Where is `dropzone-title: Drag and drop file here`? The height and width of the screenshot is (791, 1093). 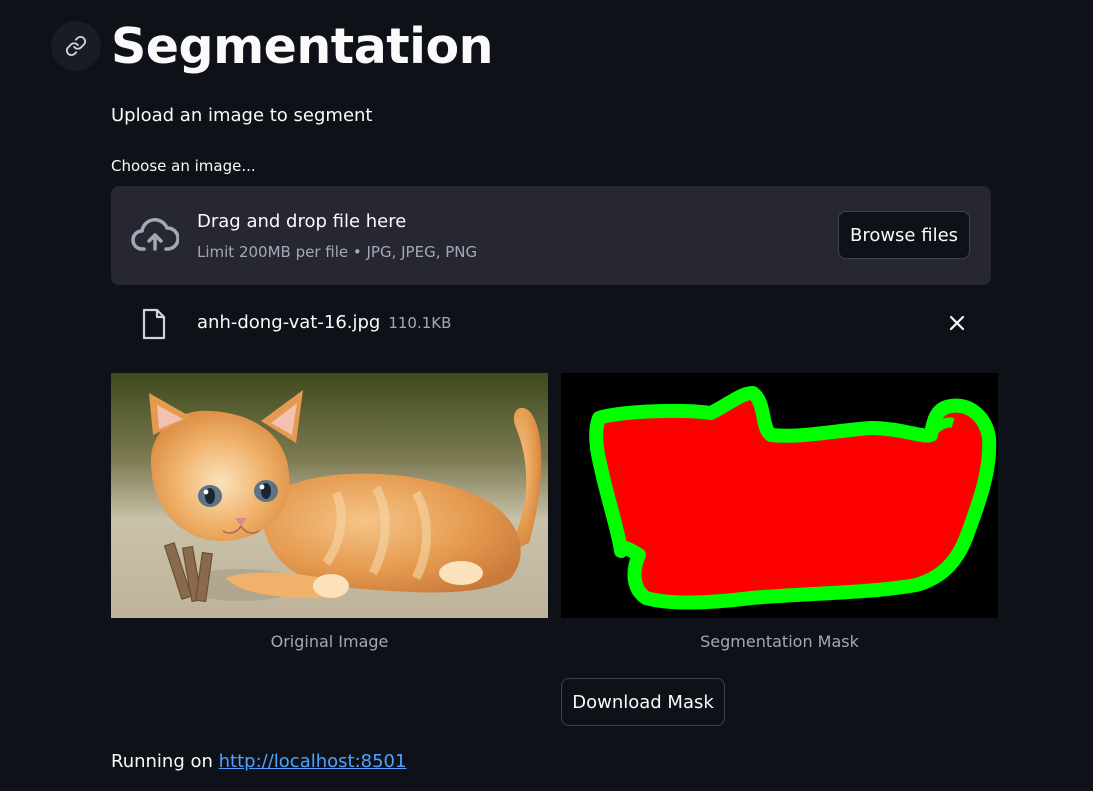
dropzone-title: Drag and drop file here is located at coordinates (302, 221).